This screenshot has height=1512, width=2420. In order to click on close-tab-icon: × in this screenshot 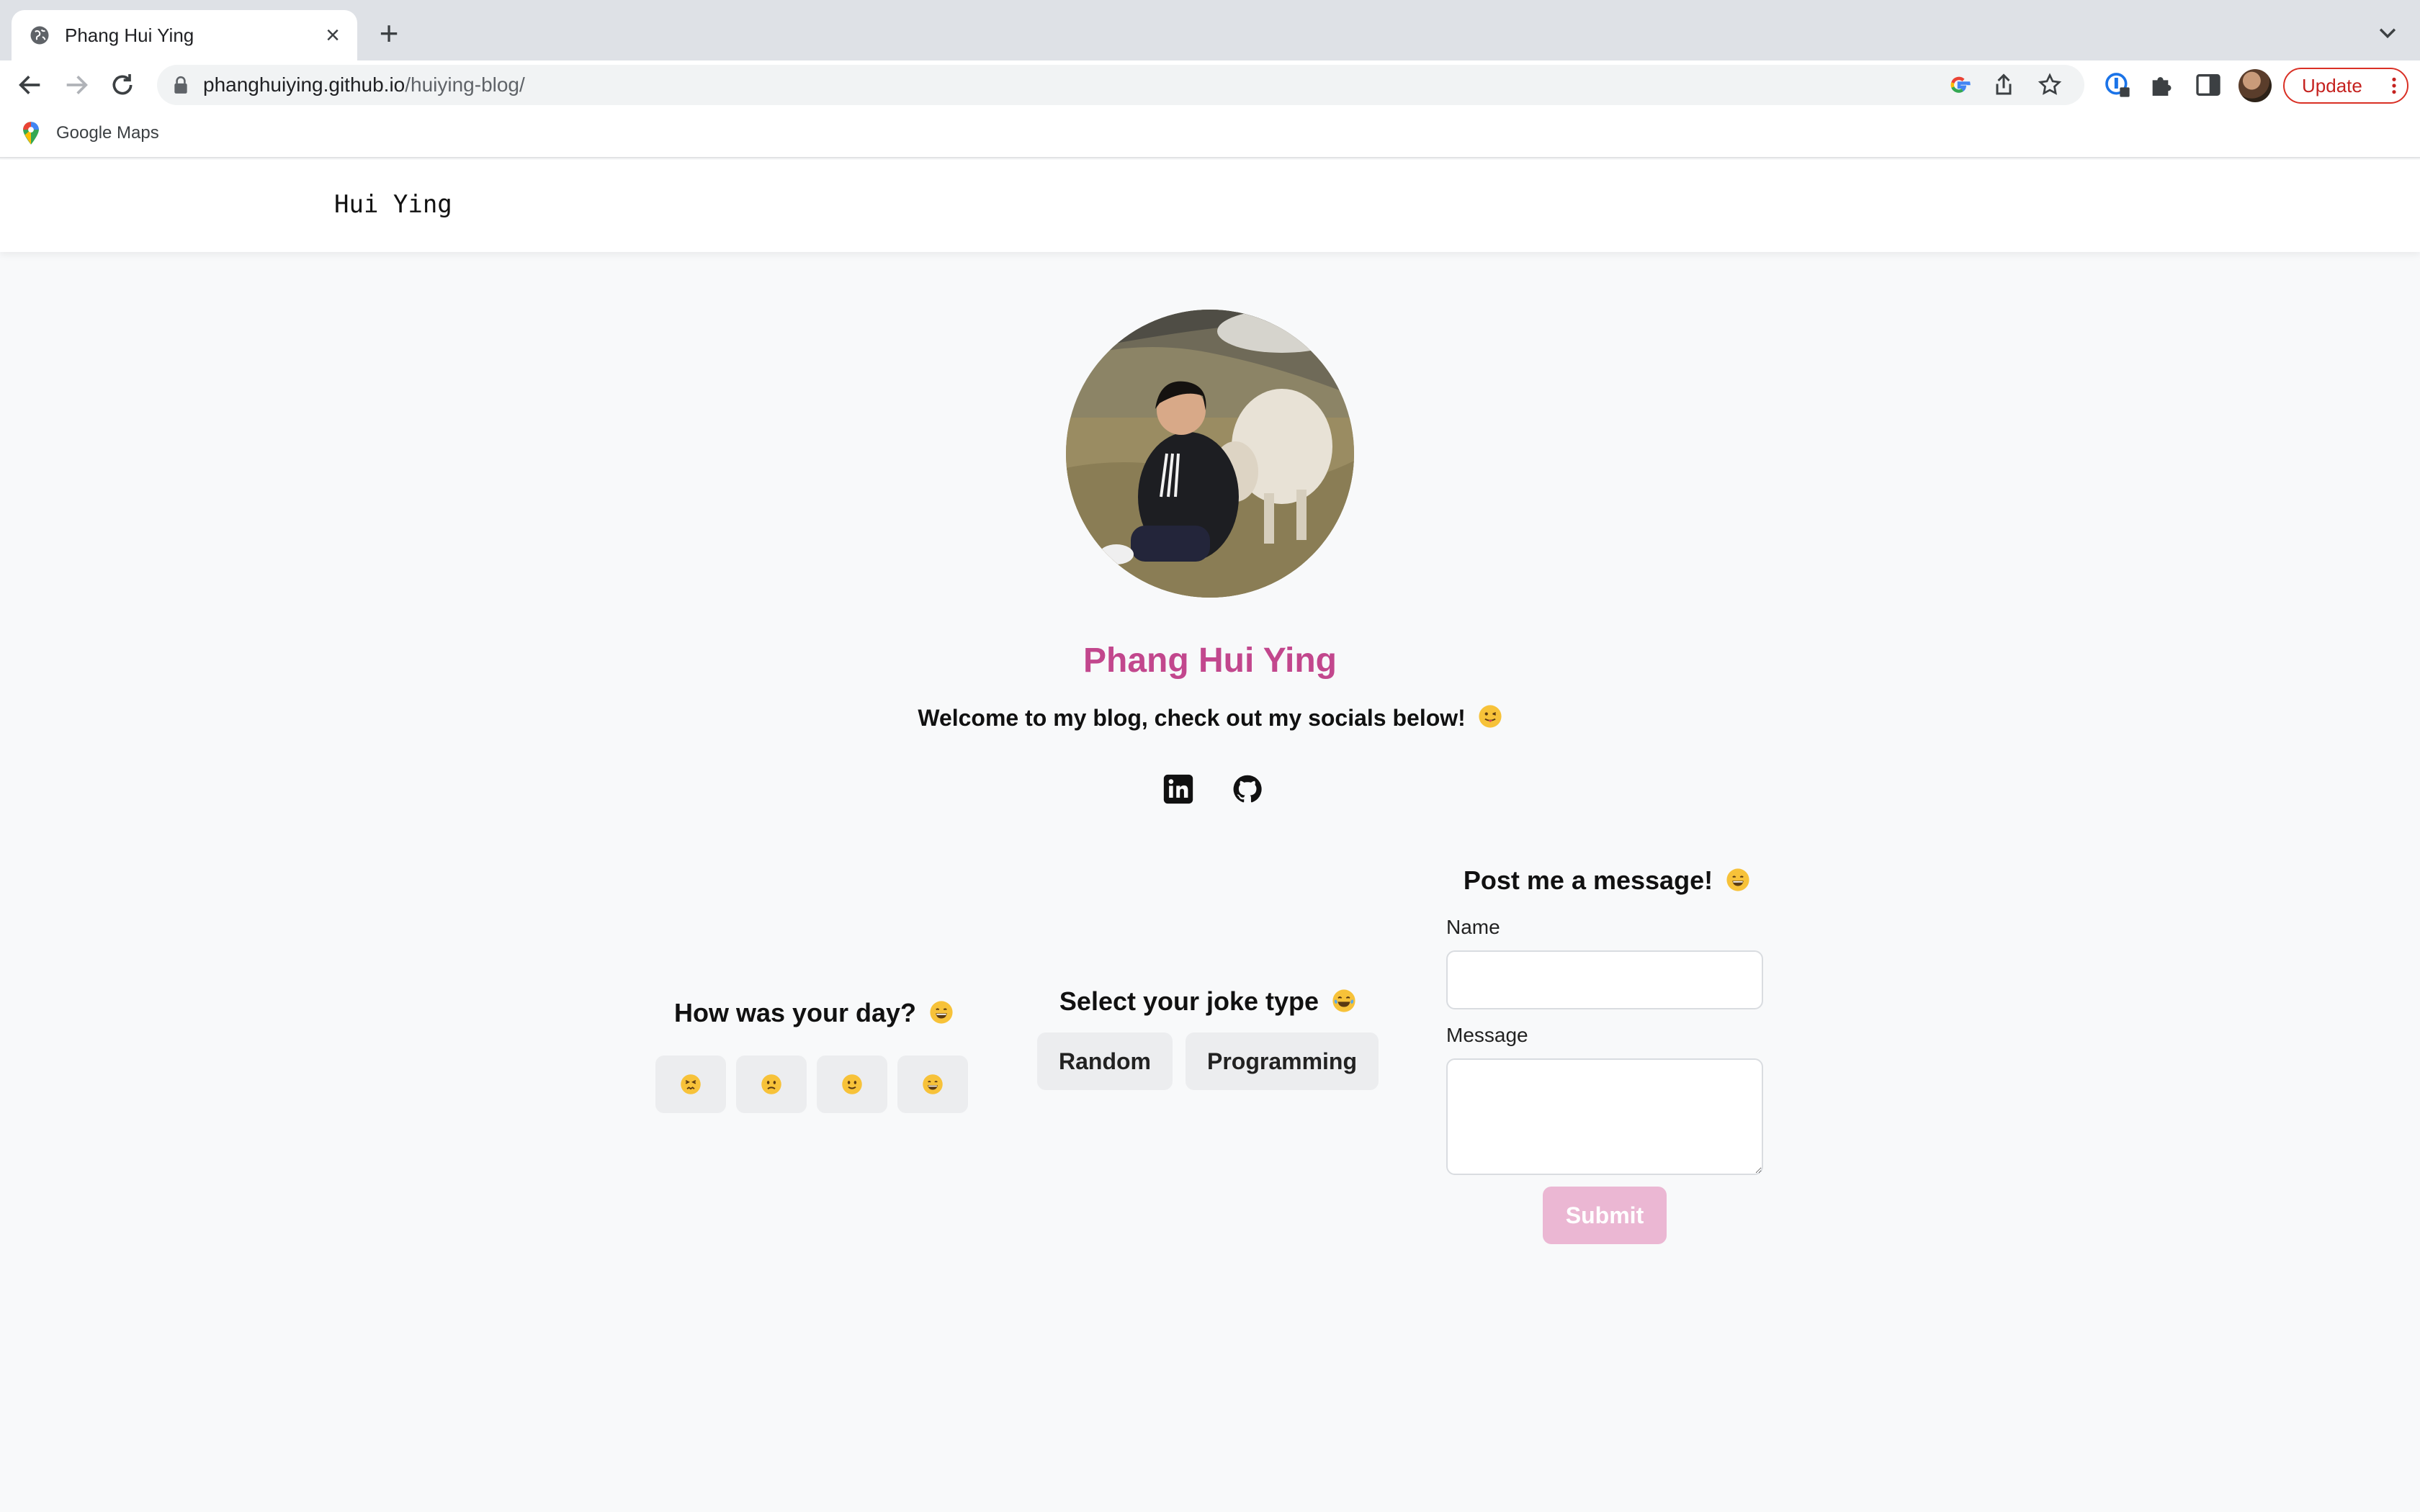, I will do `click(333, 35)`.